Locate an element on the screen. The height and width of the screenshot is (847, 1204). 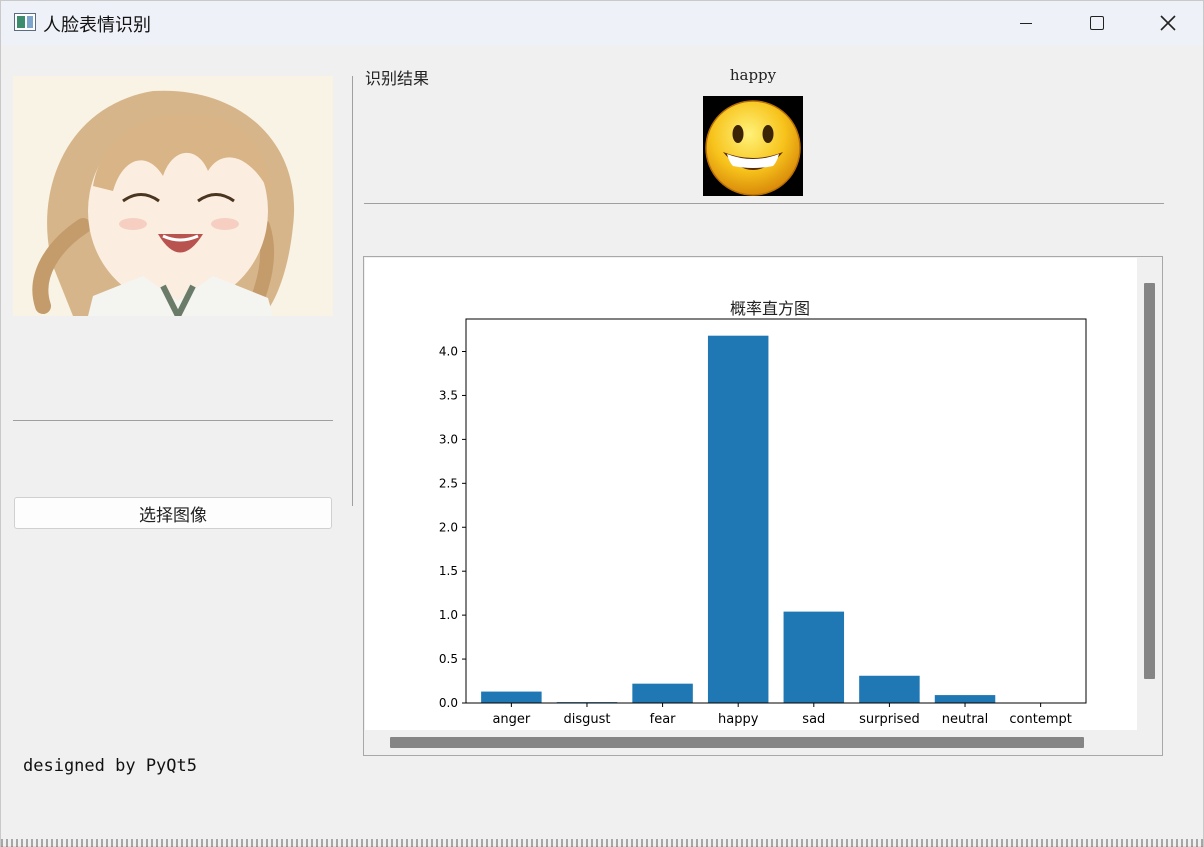
horizontal-scrollbar is located at coordinates (737, 742).